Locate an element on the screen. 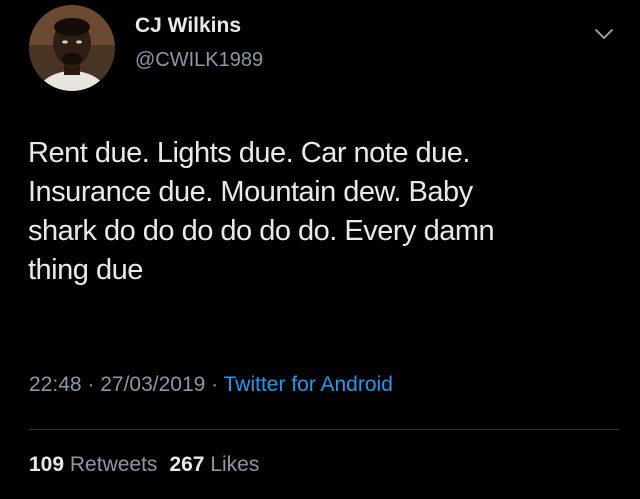  tweet-source-link: Twitter for Android is located at coordinates (308, 384).